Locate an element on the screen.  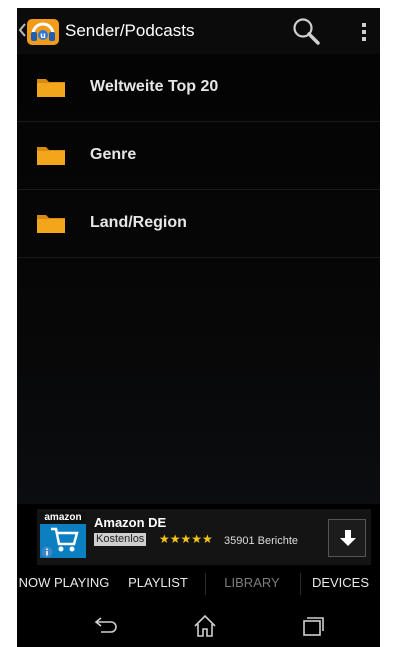
shopping-cart-icon is located at coordinates (65, 539).